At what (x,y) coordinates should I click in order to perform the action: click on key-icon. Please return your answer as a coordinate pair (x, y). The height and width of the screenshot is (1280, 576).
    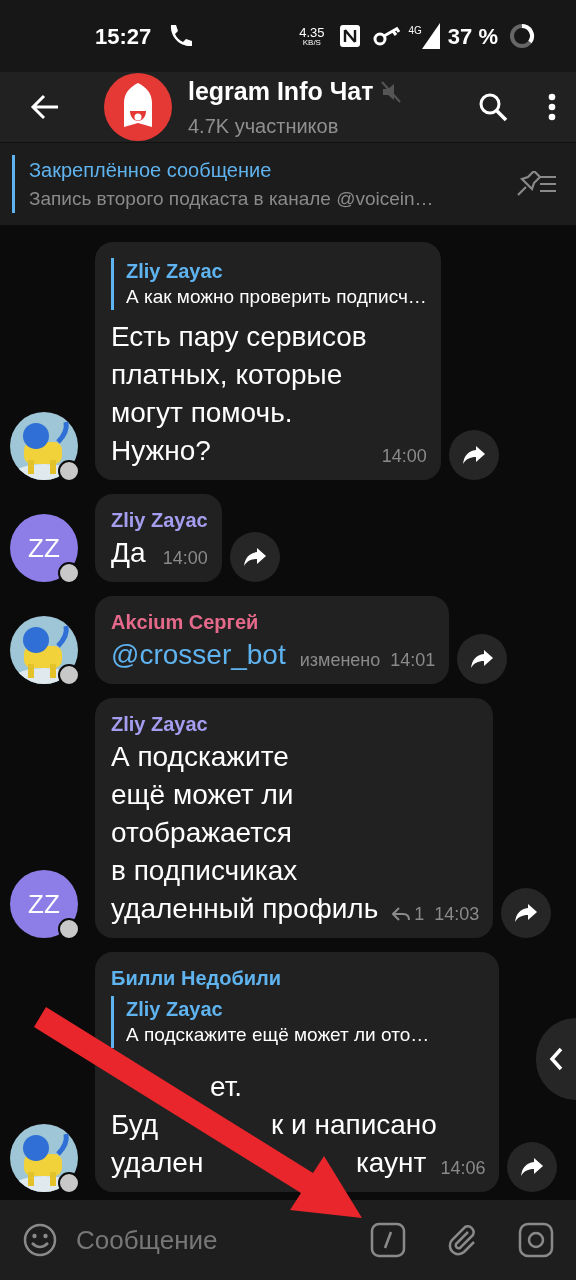
    Looking at the image, I should click on (386, 36).